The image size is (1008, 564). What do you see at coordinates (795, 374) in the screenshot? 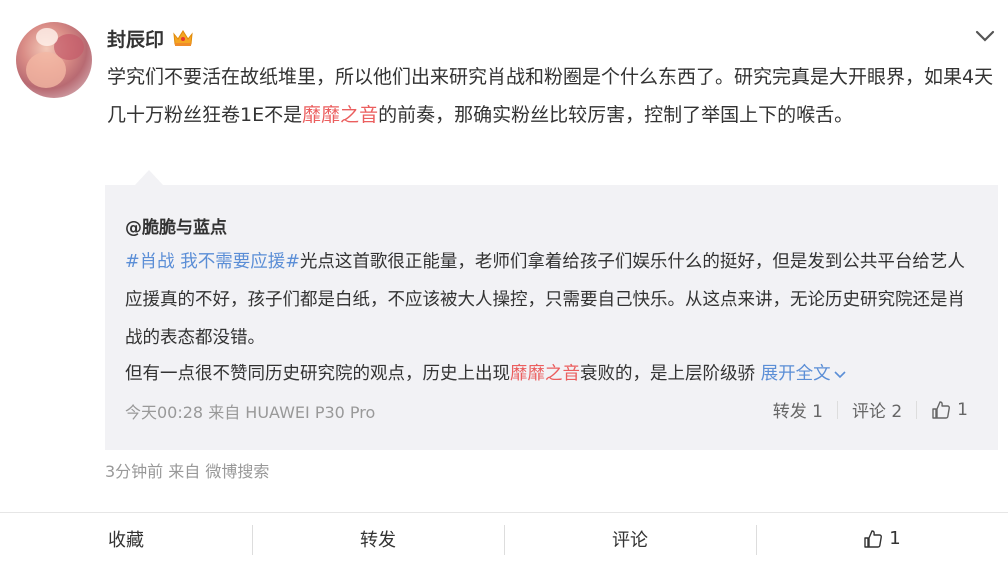
I see `expand-label: 展开全文` at bounding box center [795, 374].